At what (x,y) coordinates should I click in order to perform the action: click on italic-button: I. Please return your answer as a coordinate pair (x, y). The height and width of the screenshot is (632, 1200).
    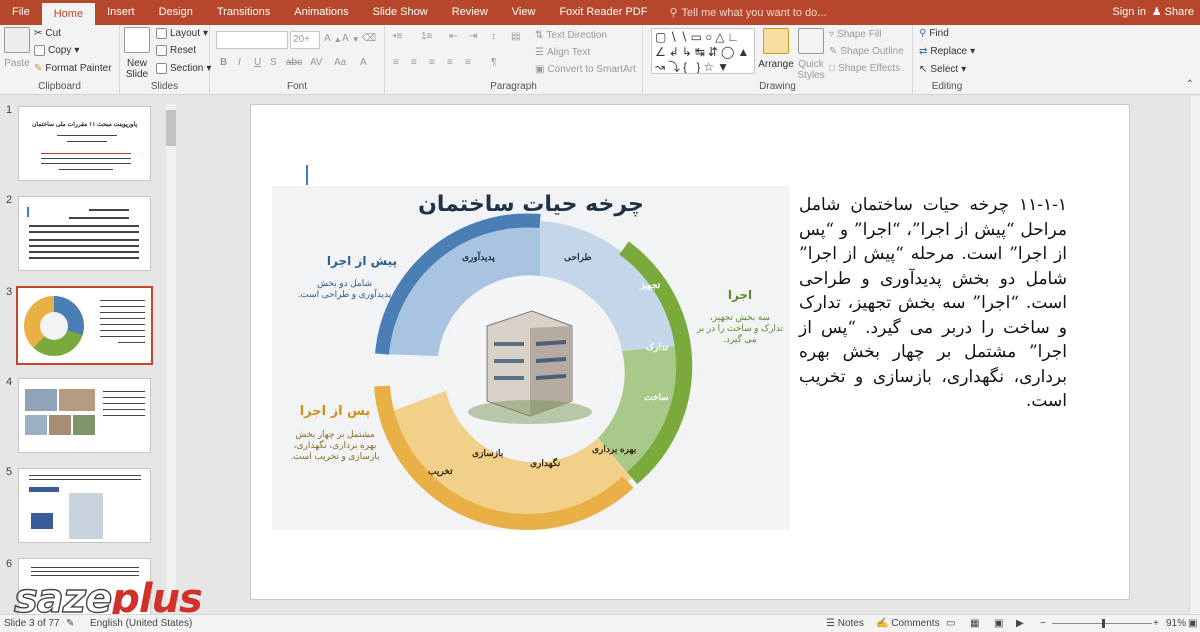
    Looking at the image, I should click on (239, 62).